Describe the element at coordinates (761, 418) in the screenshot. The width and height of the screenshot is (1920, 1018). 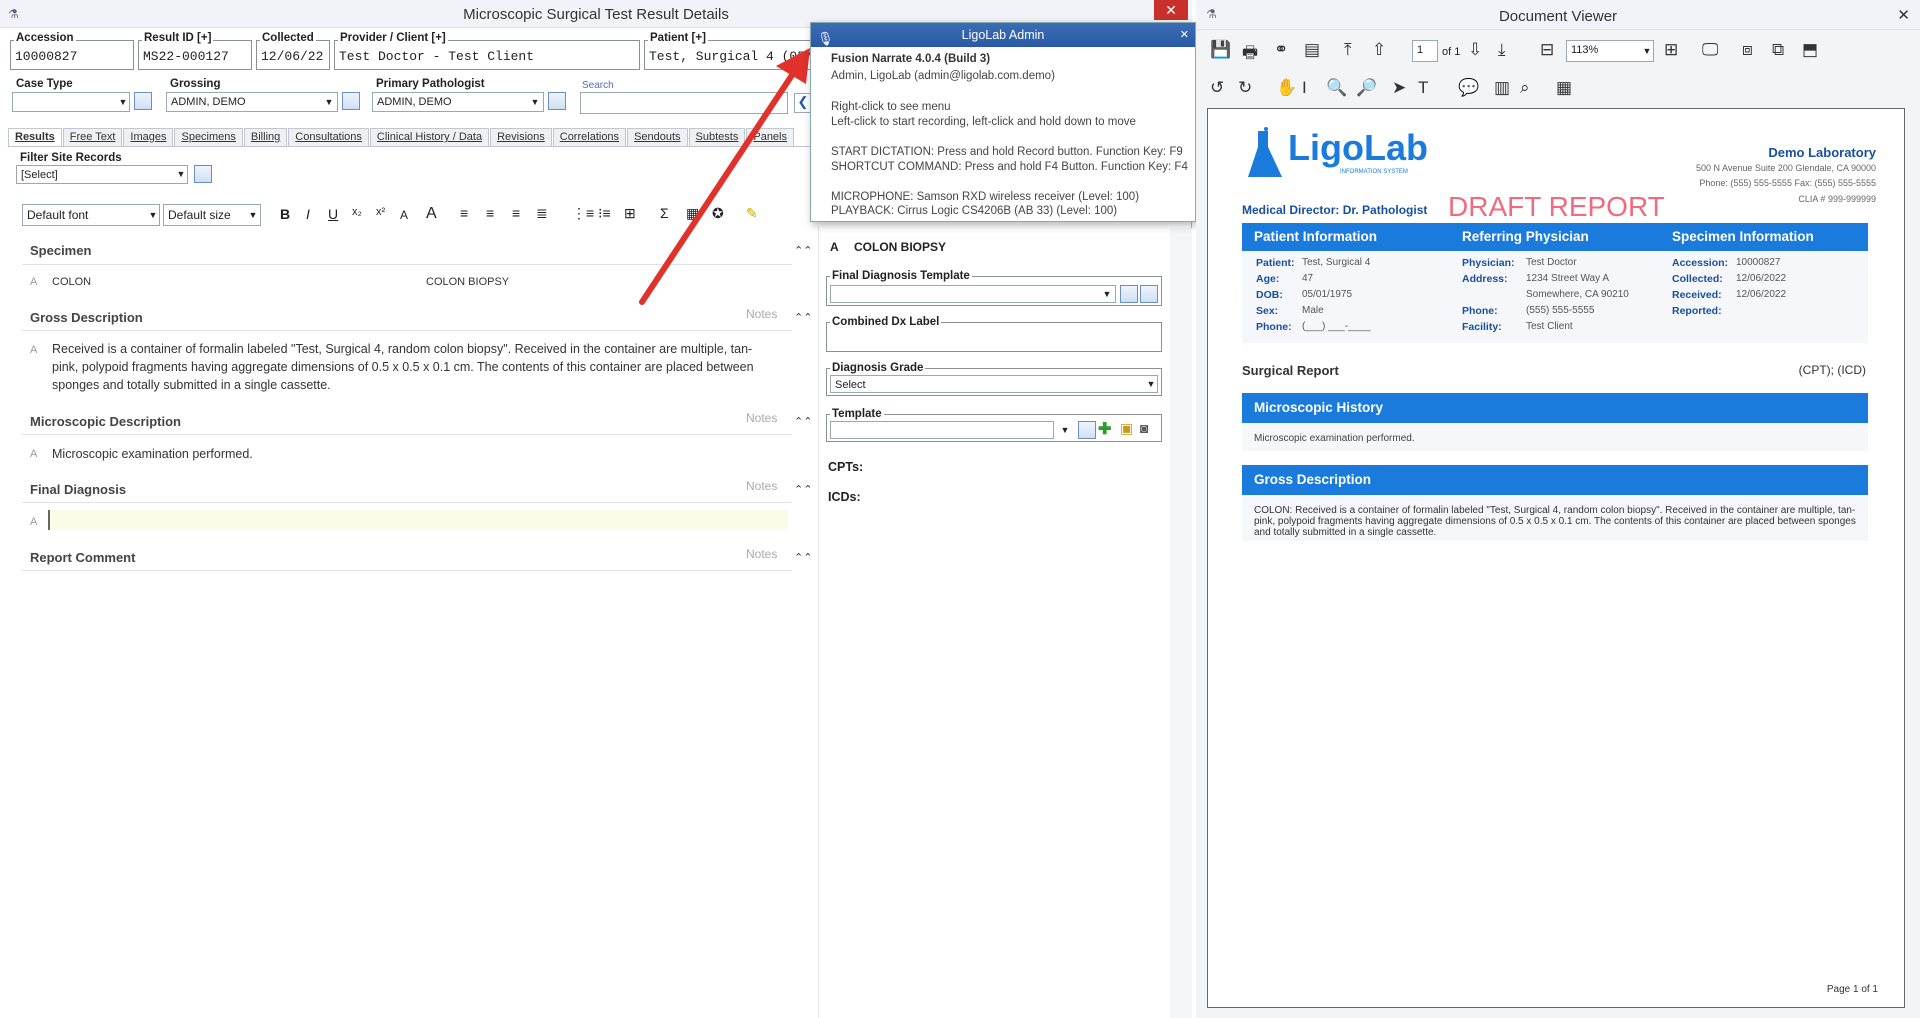
I see `micro-notes: Notes` at that location.